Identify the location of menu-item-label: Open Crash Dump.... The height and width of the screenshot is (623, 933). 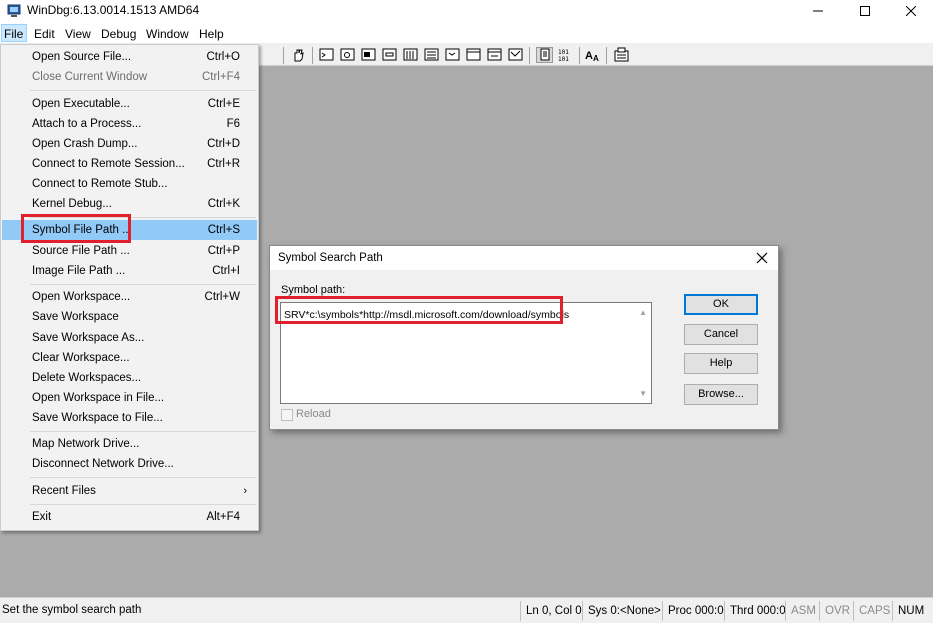
(85, 144).